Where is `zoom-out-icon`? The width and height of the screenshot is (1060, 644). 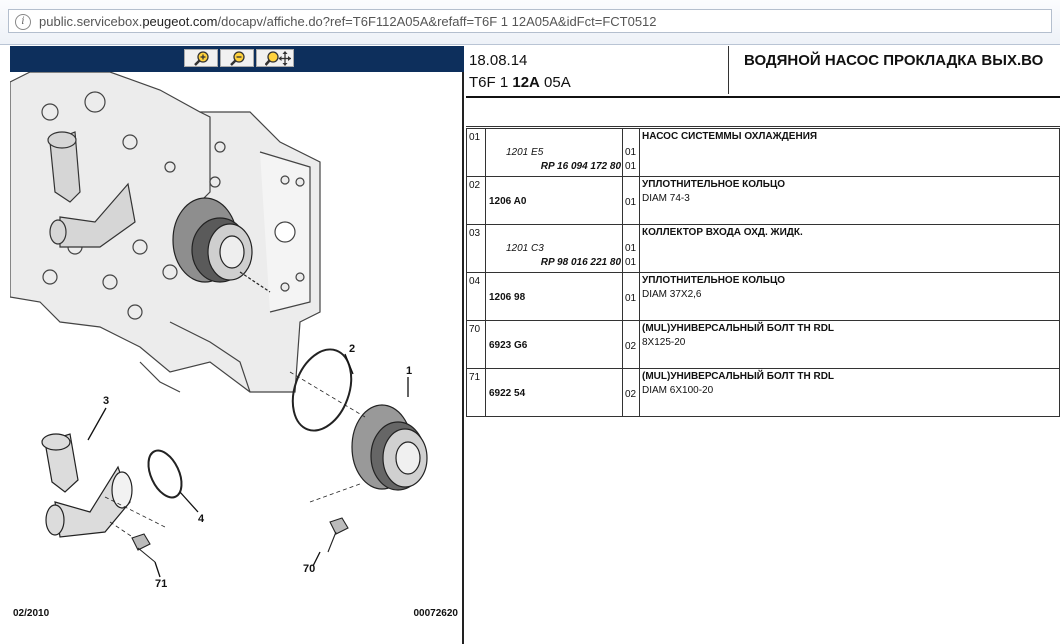 zoom-out-icon is located at coordinates (237, 58).